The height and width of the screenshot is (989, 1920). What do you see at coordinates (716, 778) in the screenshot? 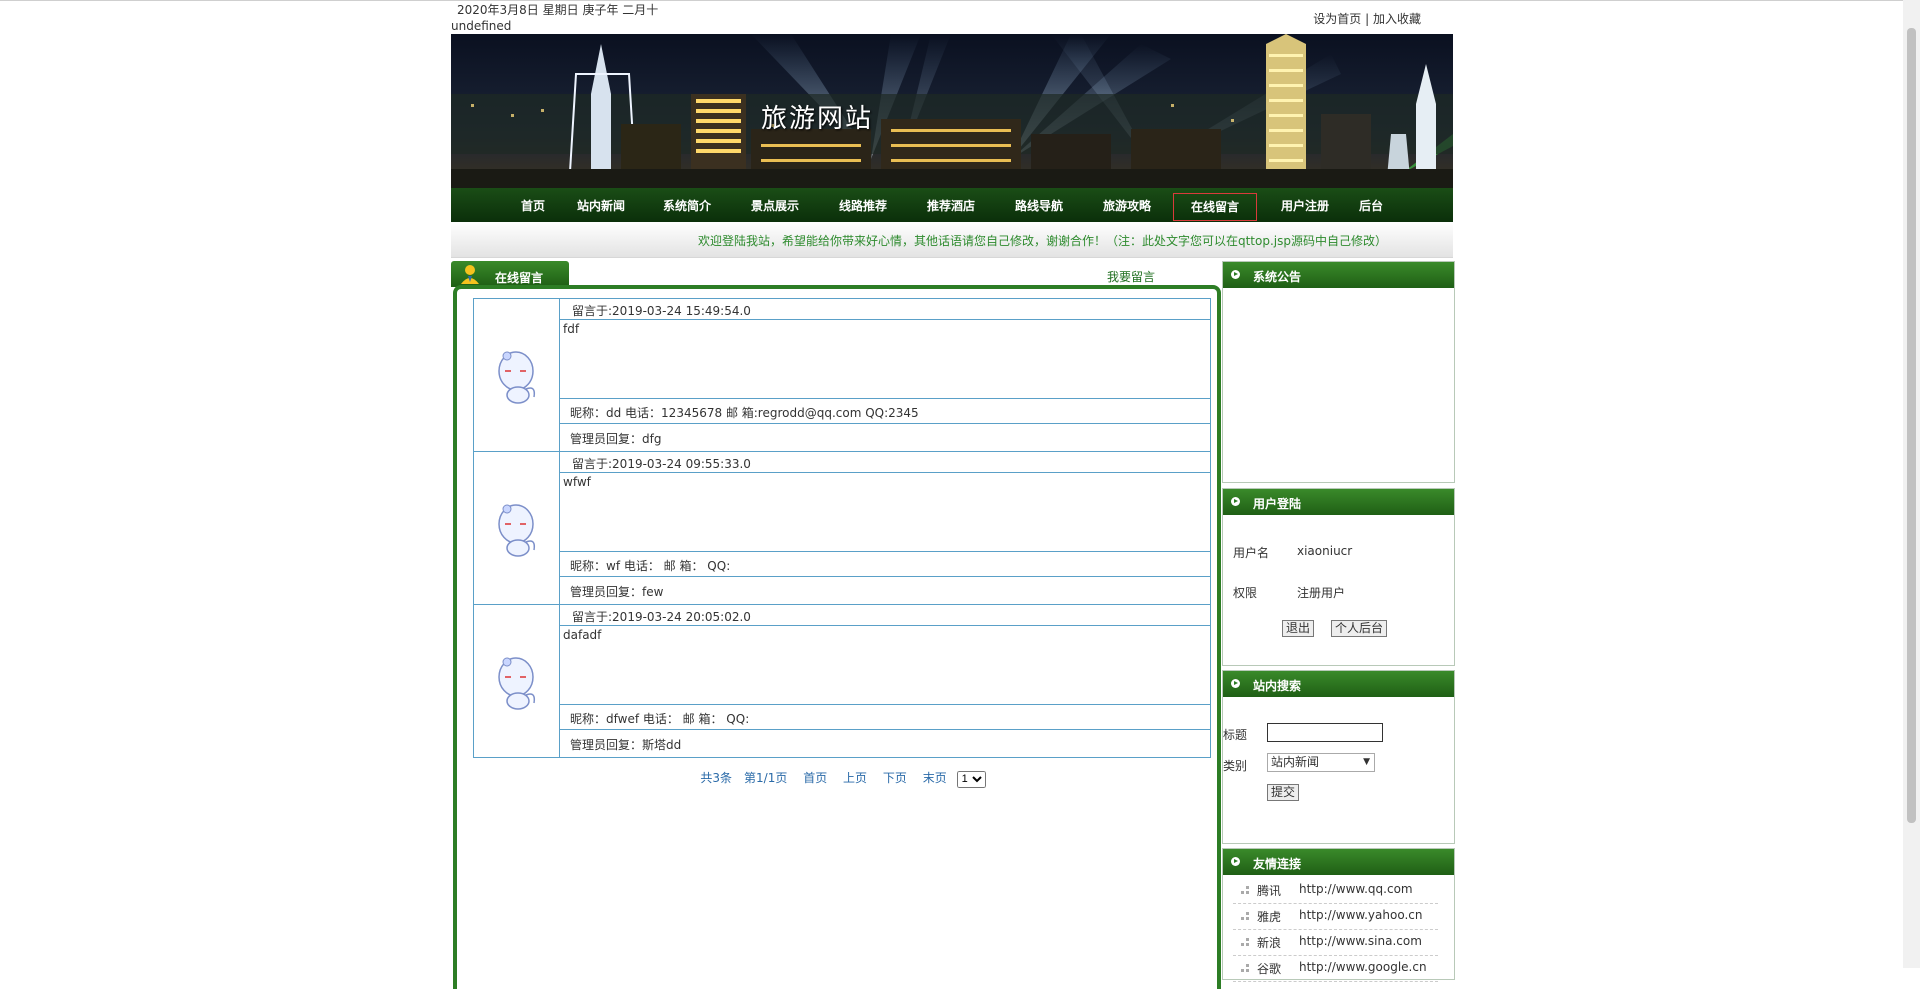
I see `pager-total: 共3条` at bounding box center [716, 778].